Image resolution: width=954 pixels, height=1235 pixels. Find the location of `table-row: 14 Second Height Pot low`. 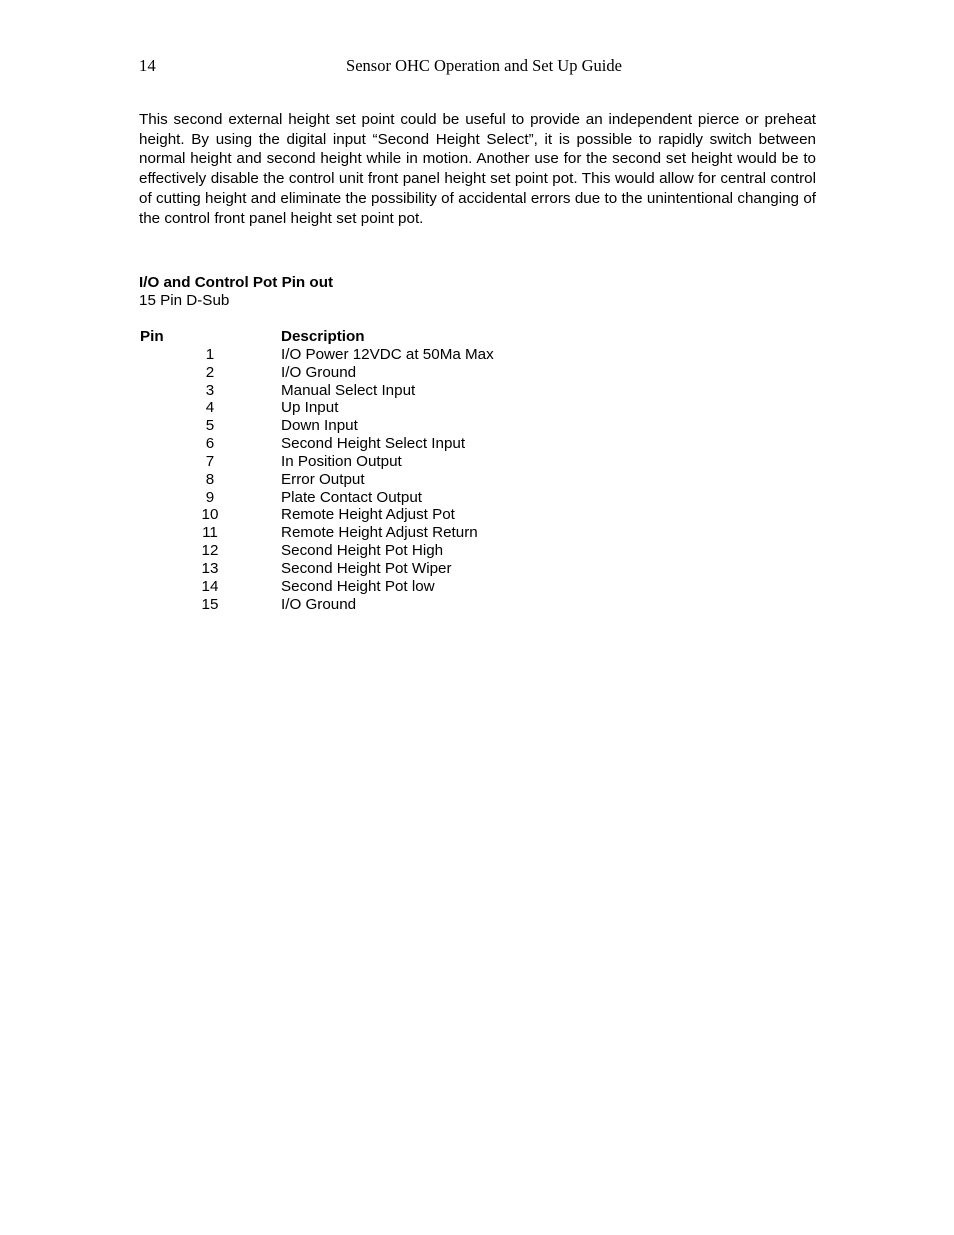

table-row: 14 Second Height Pot low is located at coordinates (425, 587).